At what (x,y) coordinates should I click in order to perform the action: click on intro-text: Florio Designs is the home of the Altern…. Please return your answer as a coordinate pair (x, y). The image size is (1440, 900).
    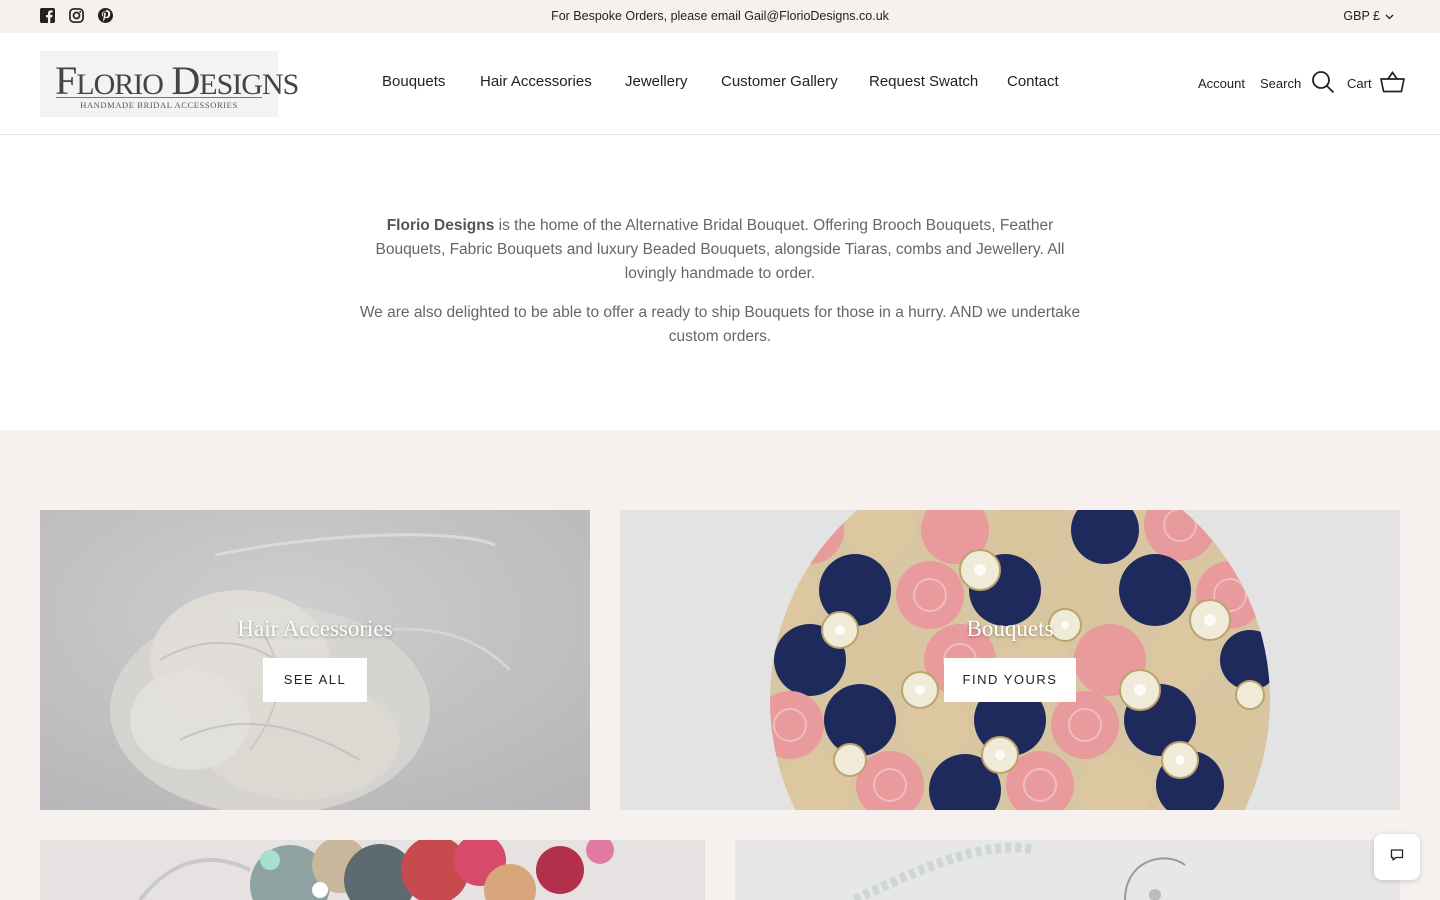
    Looking at the image, I should click on (720, 289).